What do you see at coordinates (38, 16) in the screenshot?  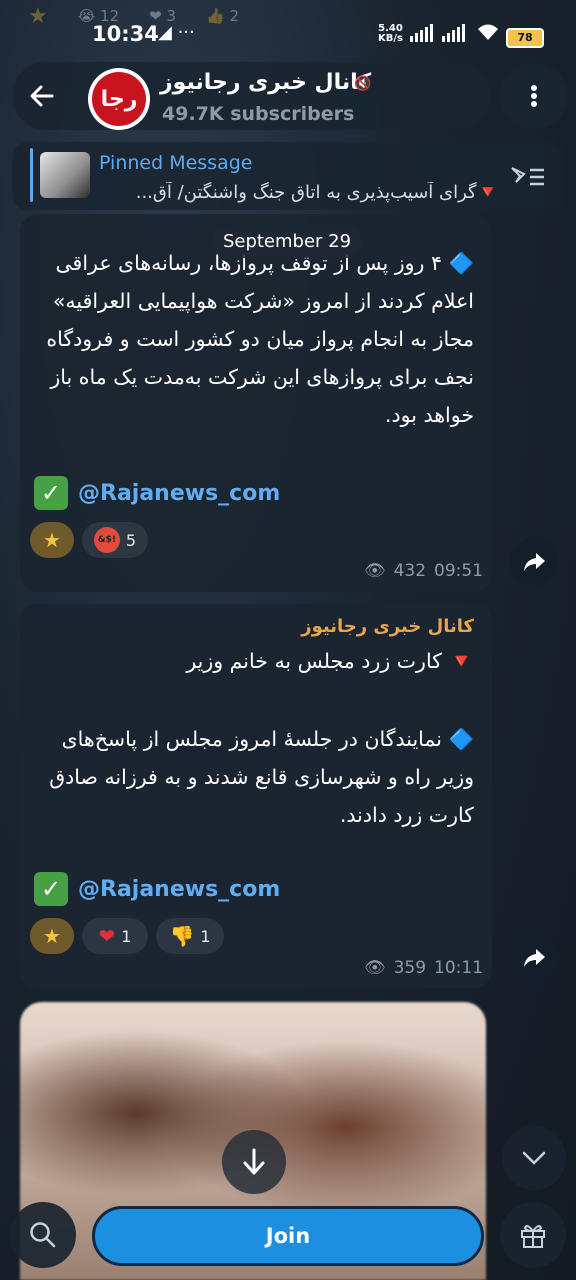 I see `ghost-star-icon: ★` at bounding box center [38, 16].